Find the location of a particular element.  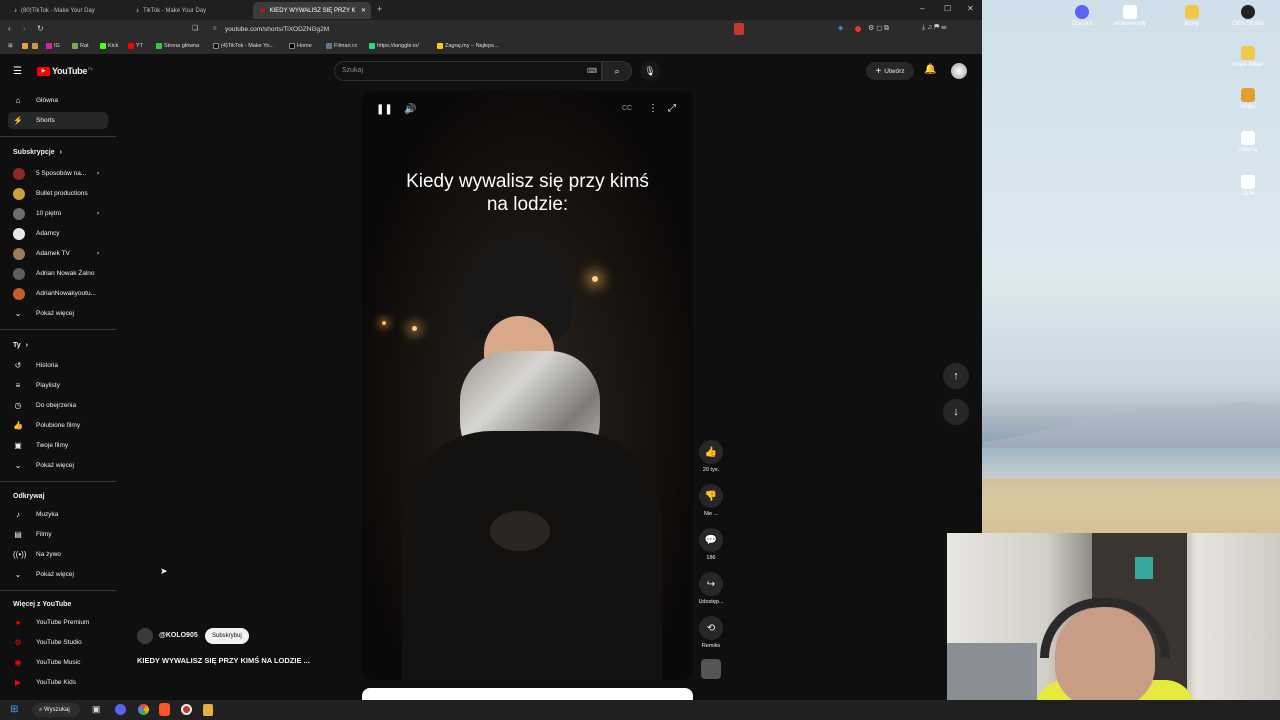

desktop-icon: 2024 is located at coordinates (1248, 186).